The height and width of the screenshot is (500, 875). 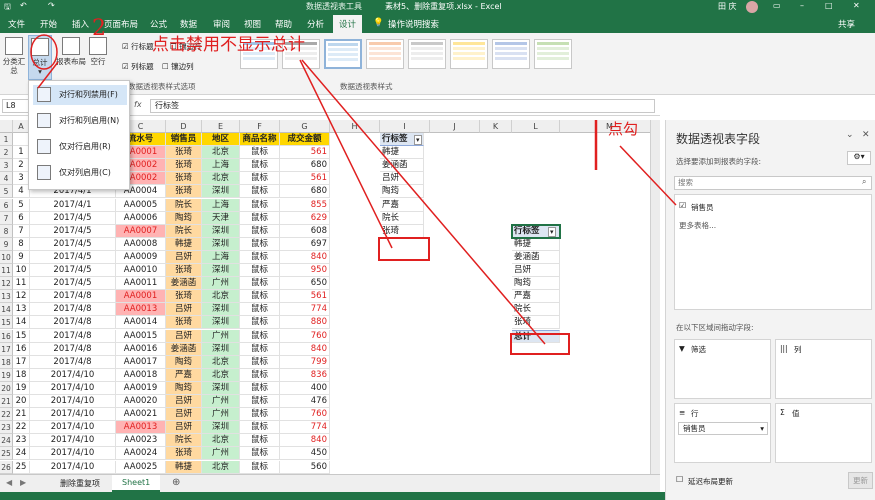 I want to click on annotation-arrow-menu, so click(x=48, y=75).